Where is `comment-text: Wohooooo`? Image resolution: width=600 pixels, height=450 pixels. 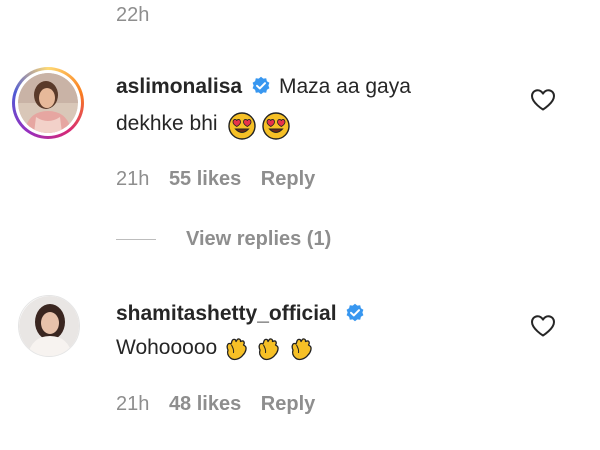
comment-text: Wohooooo is located at coordinates (167, 348).